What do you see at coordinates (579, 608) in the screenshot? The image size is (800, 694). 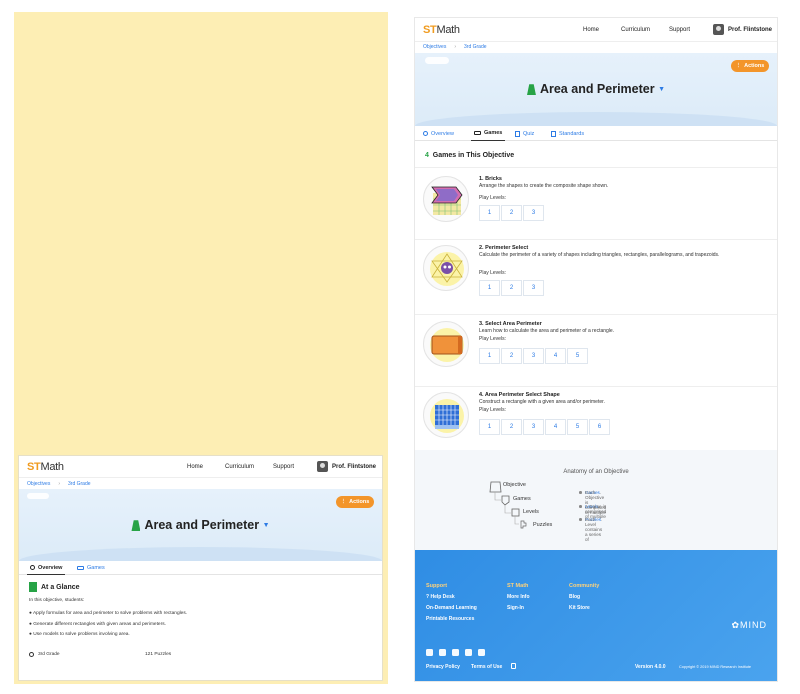 I see `footer-link-kit-store: Kit Store` at bounding box center [579, 608].